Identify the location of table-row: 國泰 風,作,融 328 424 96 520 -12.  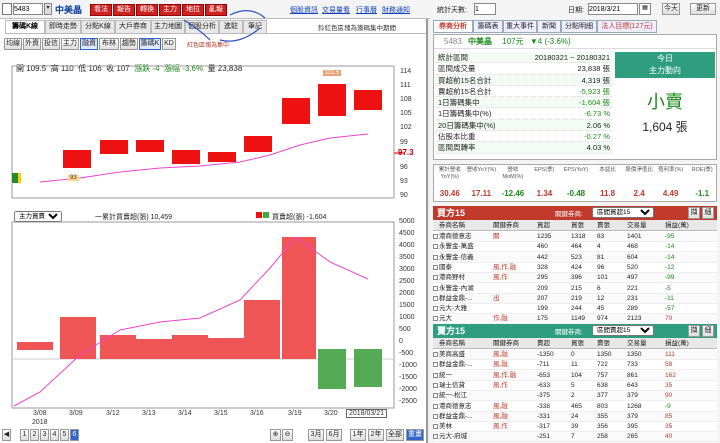
(575, 267).